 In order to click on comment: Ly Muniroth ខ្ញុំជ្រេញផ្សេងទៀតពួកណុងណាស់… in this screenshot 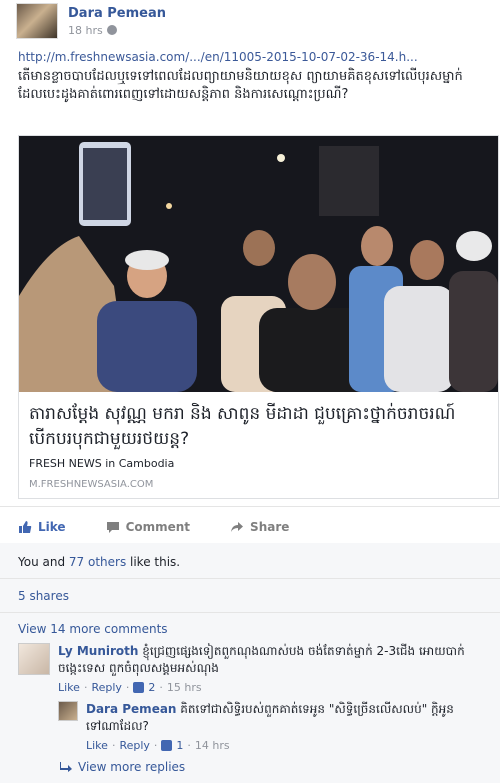, I will do `click(253, 669)`.